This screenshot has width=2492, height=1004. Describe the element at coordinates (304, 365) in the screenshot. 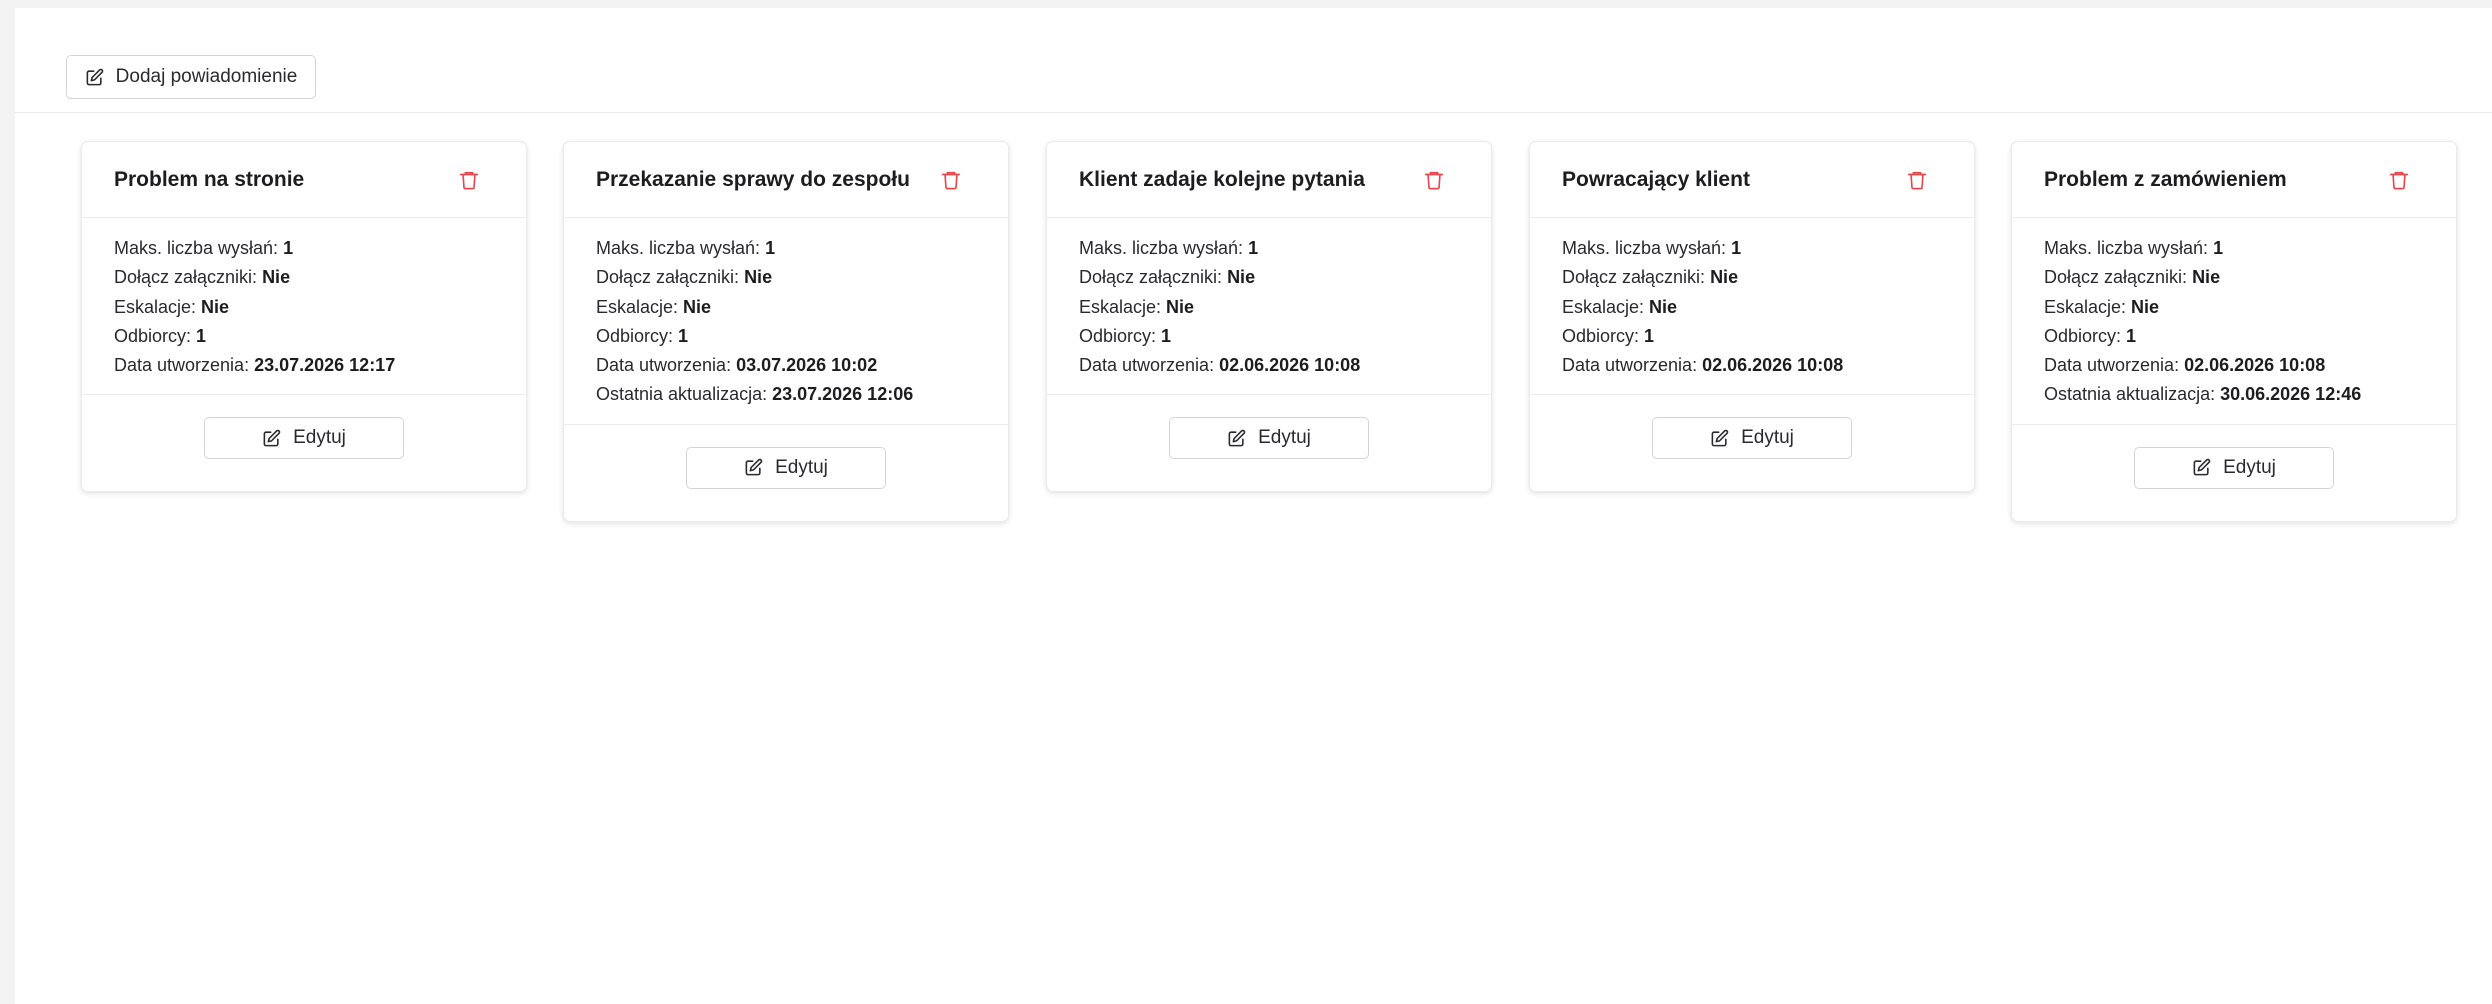

I see `created-date-row: Data utworzenia: 23.07.2026 12:17` at that location.